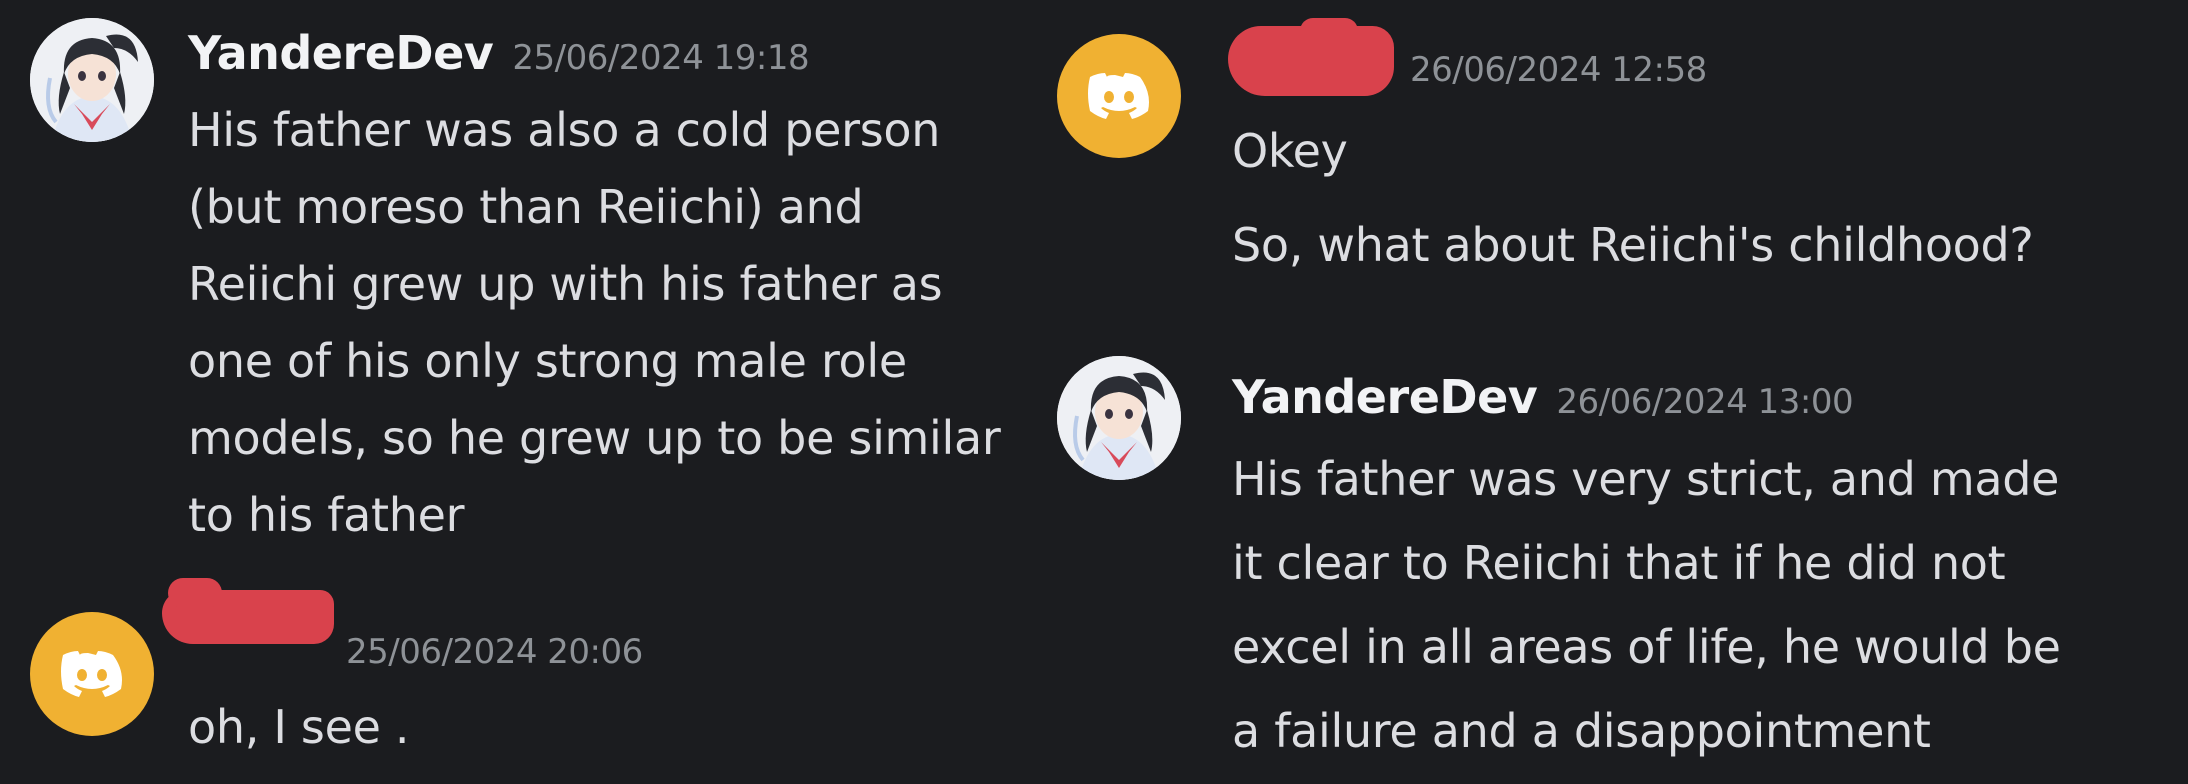  What do you see at coordinates (499, 53) in the screenshot?
I see `message-header: YandereDev 25/06/2024 19:18` at bounding box center [499, 53].